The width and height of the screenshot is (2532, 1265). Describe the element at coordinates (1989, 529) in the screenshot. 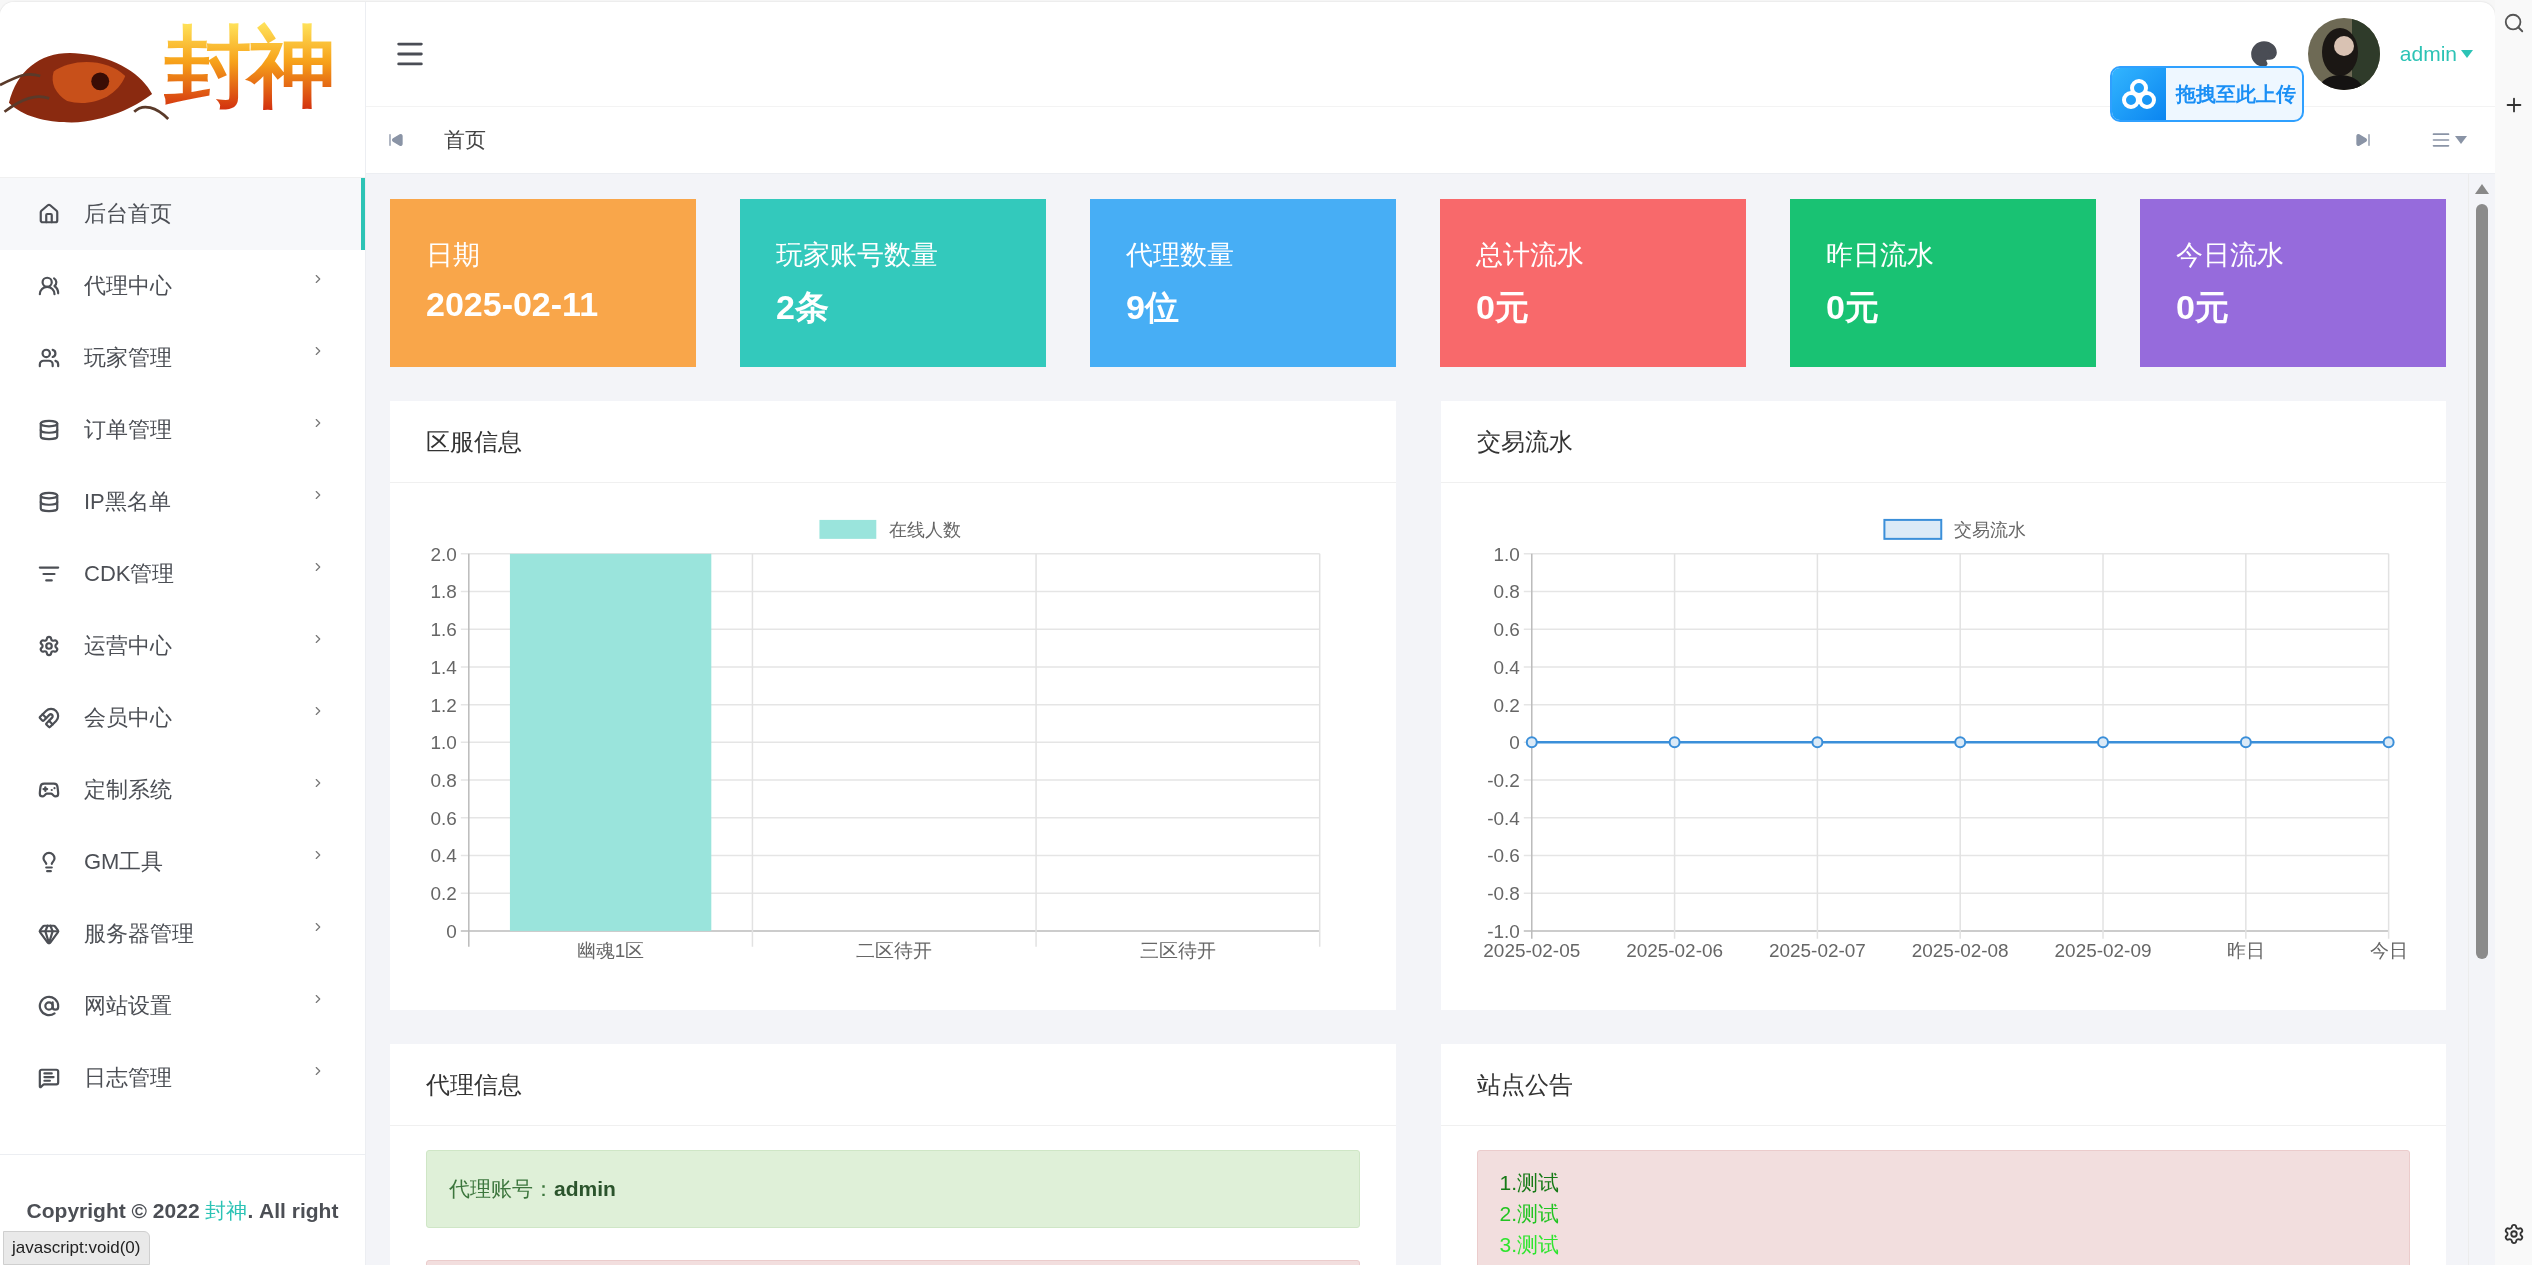

I see `legend-label: 交易流水` at that location.